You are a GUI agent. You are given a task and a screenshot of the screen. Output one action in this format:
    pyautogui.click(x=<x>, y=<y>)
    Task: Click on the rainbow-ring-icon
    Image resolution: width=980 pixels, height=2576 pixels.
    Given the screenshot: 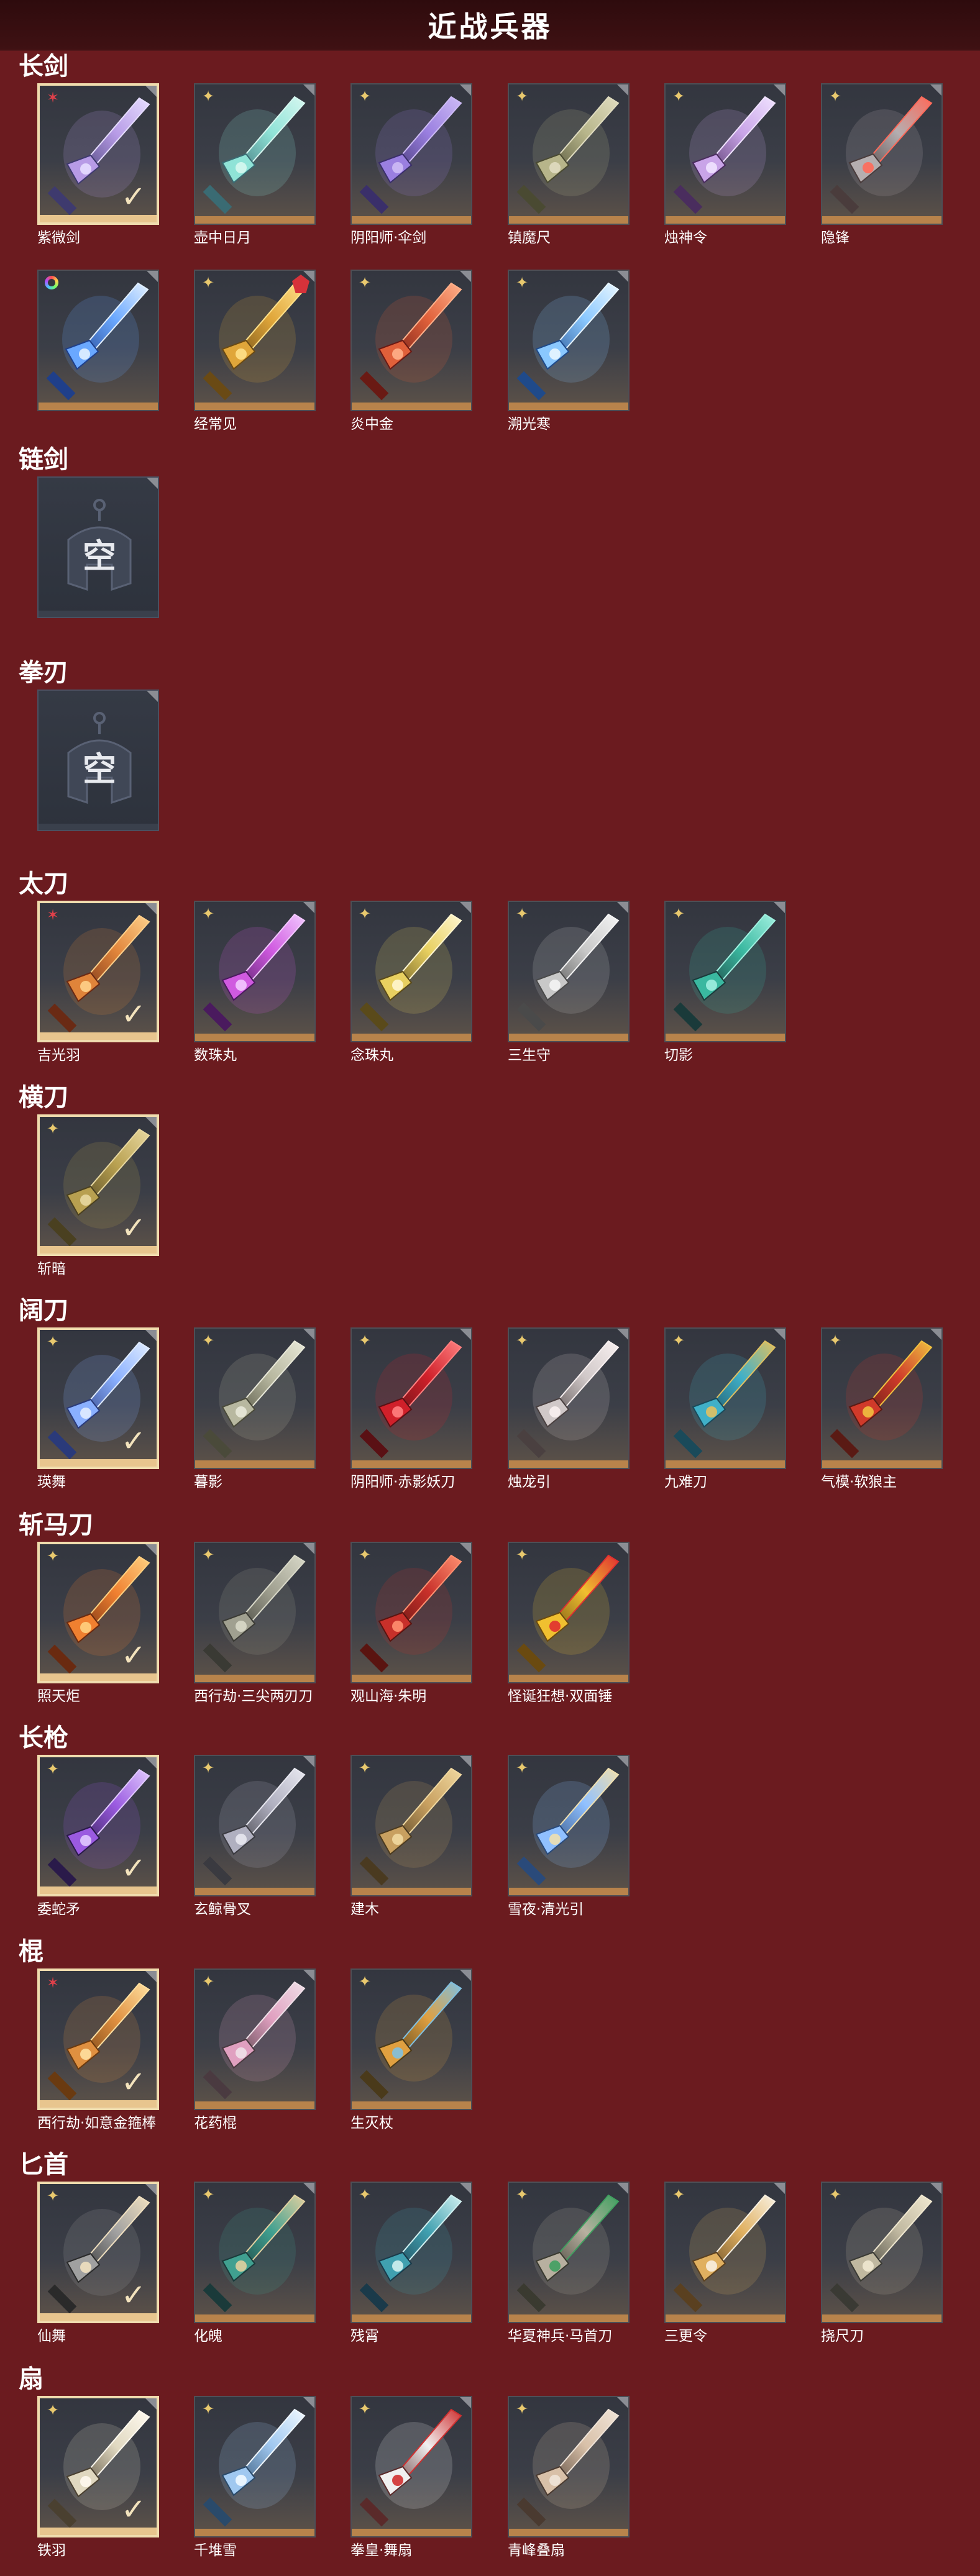 What is the action you would take?
    pyautogui.click(x=51, y=282)
    